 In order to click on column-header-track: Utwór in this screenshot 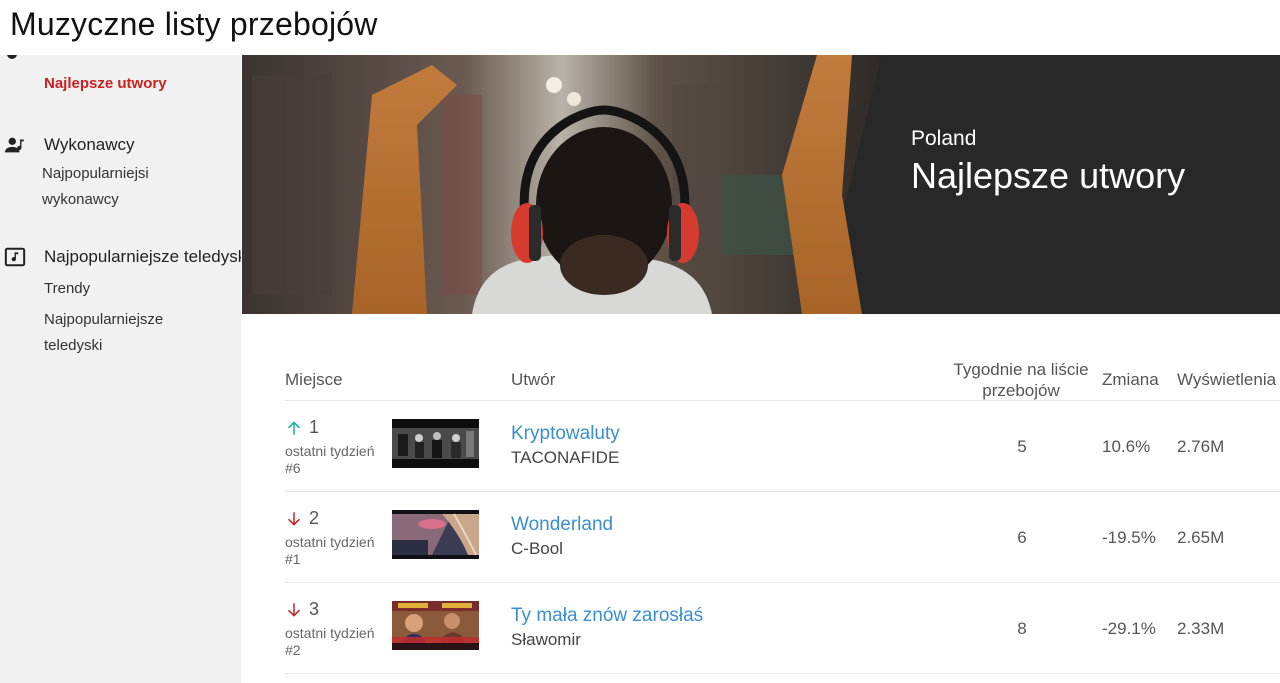, I will do `click(533, 379)`.